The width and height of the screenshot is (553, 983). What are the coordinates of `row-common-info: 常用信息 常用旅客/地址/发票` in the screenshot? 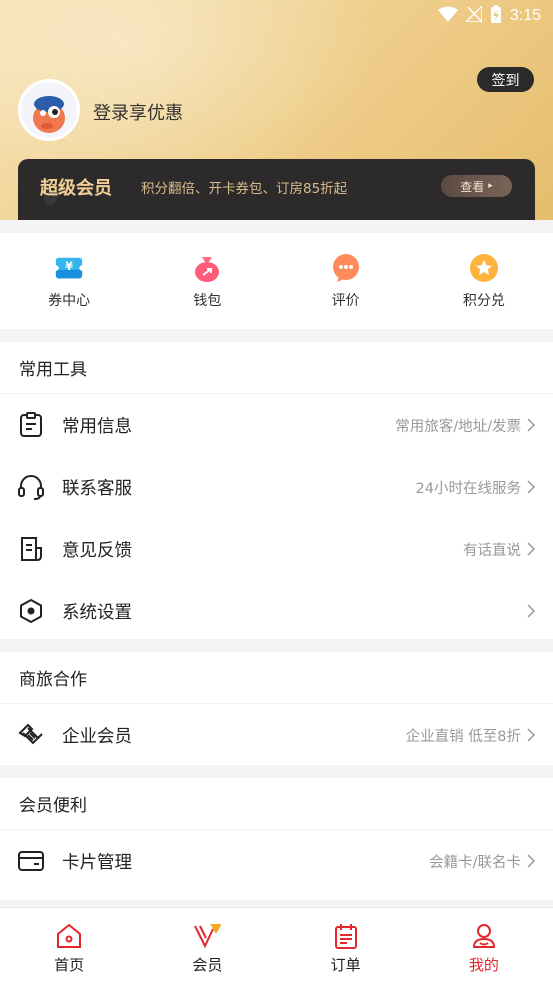 It's located at (276, 425).